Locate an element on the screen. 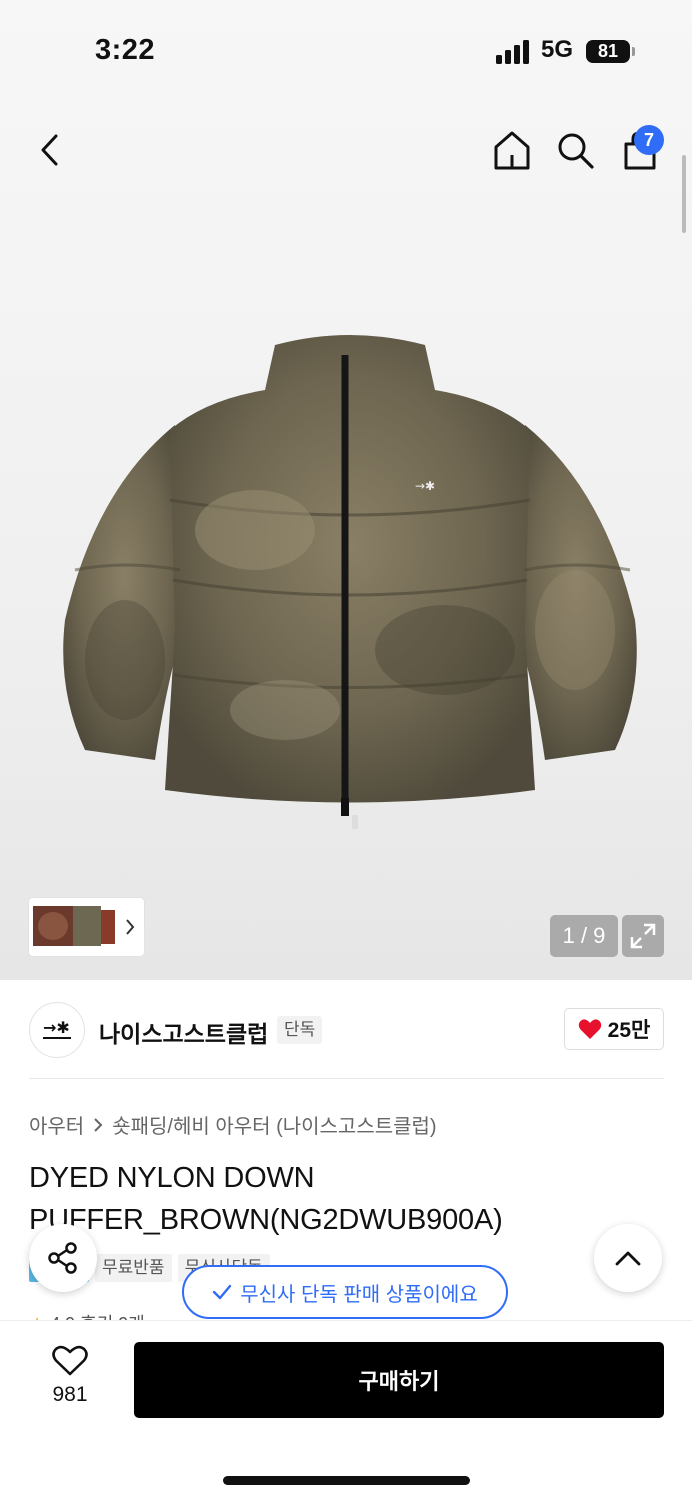 This screenshot has height=1501, width=692. breadcrumb-category: 아우터 is located at coordinates (56, 1124).